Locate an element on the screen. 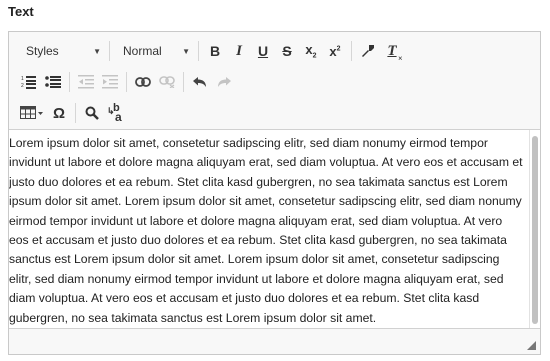 The width and height of the screenshot is (550, 361). find-icon is located at coordinates (92, 113).